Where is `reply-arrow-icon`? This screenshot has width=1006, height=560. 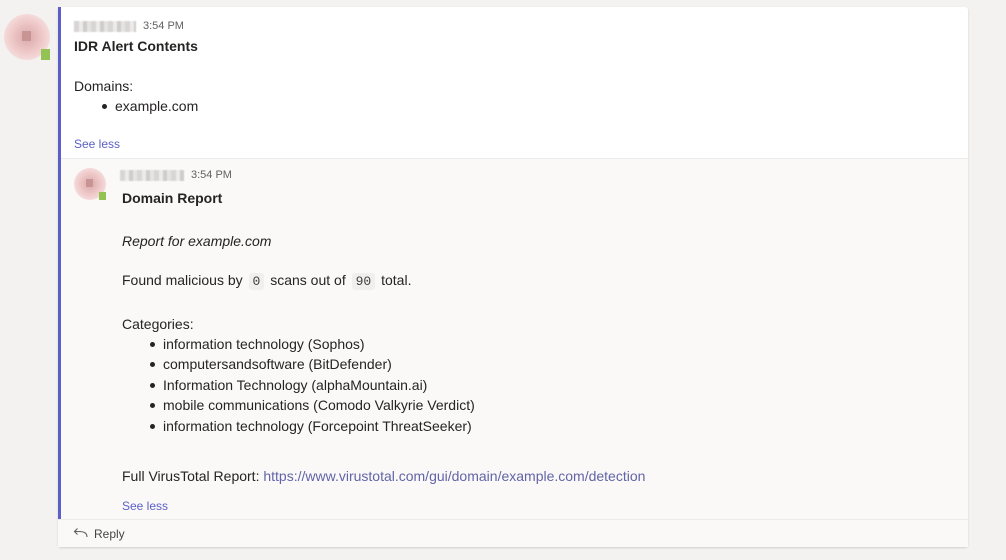 reply-arrow-icon is located at coordinates (80, 534).